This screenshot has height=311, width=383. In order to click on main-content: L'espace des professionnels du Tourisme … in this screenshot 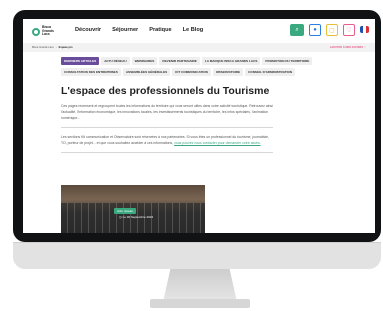, I will do `click(167, 122)`.